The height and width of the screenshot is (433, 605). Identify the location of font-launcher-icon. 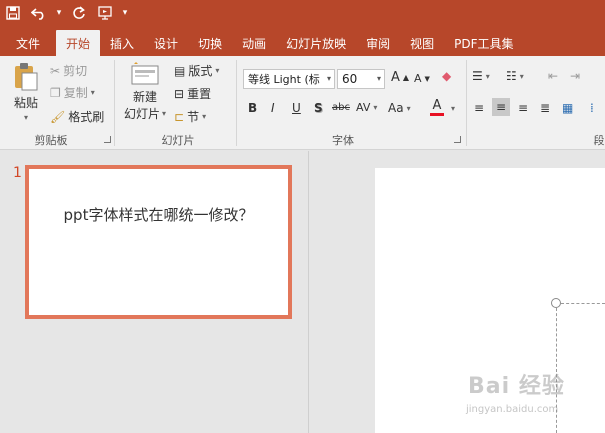
(457, 139).